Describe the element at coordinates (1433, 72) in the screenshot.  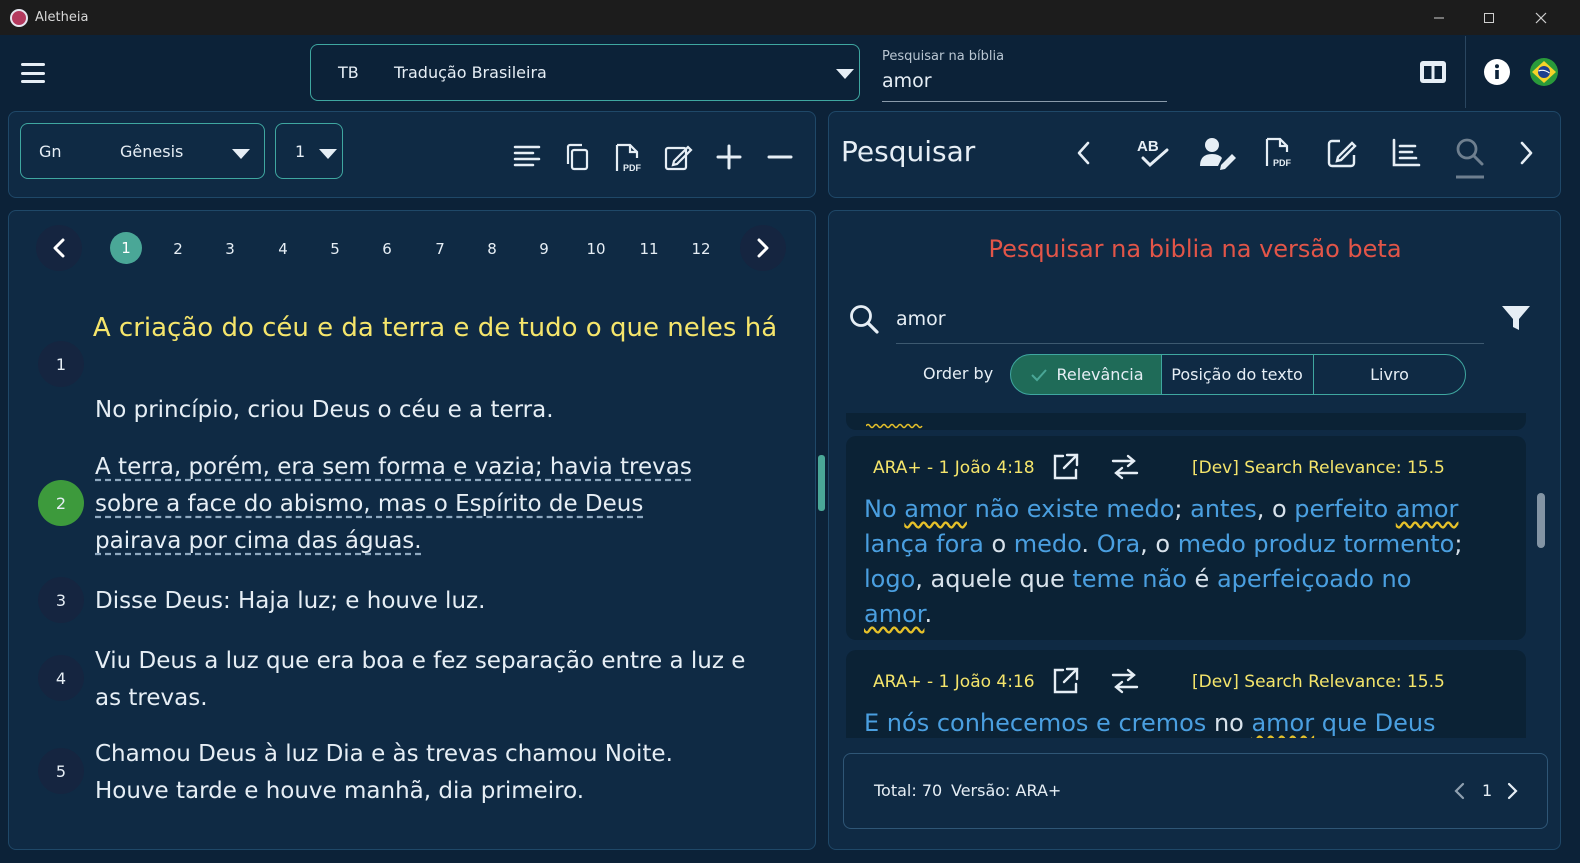
I see `layout-columns-icon` at that location.